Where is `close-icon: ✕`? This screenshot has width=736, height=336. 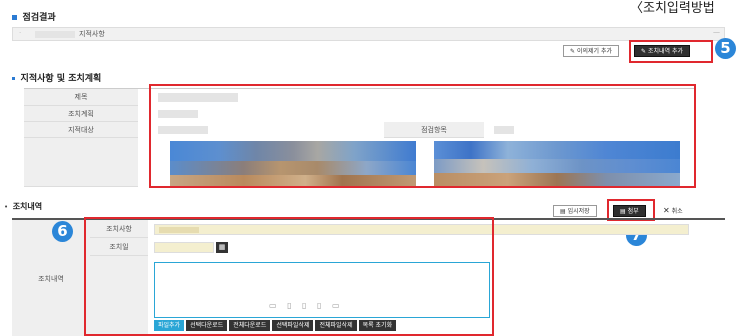 close-icon: ✕ is located at coordinates (666, 210).